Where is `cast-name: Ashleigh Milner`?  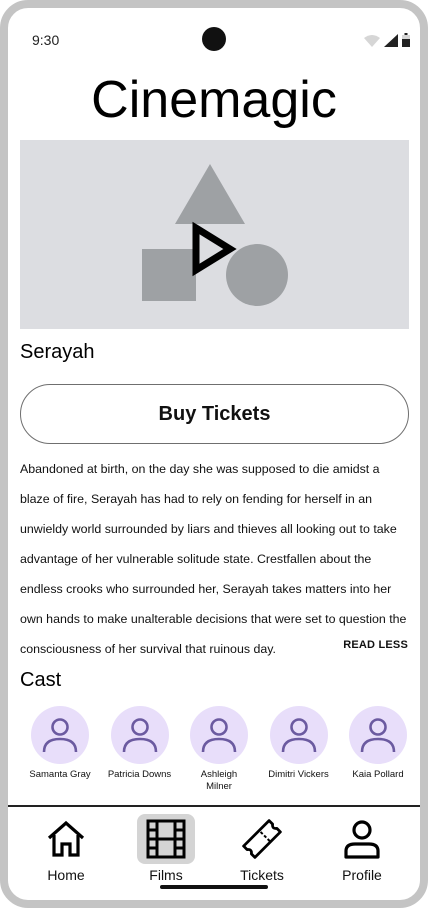 cast-name: Ashleigh Milner is located at coordinates (219, 780).